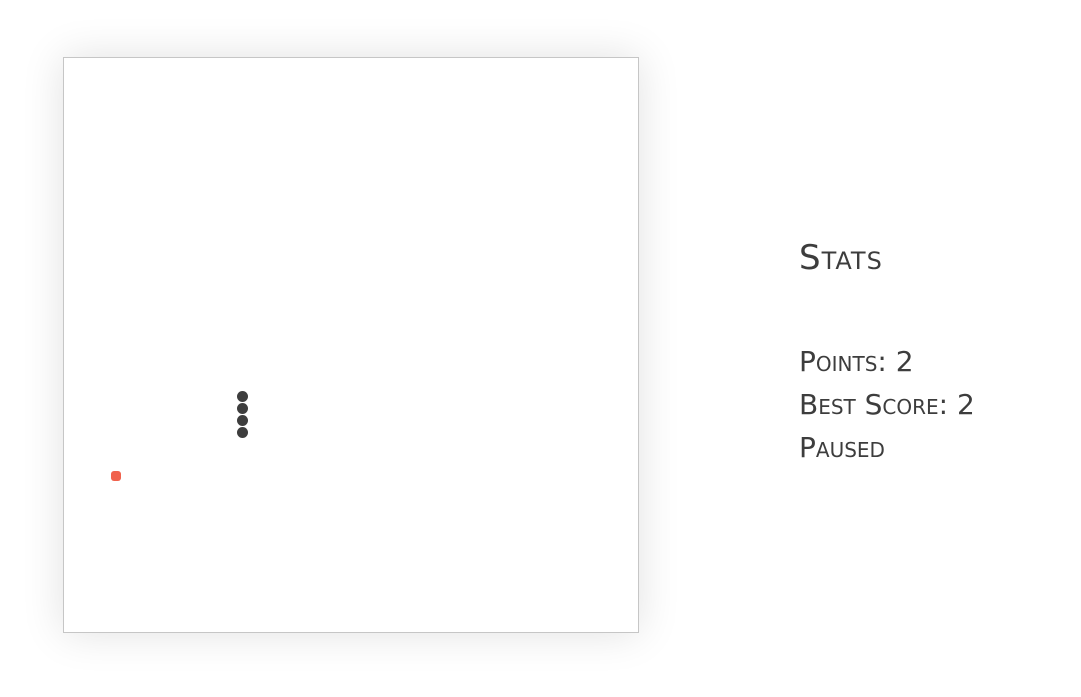  Describe the element at coordinates (841, 258) in the screenshot. I see `stats-title: Stats` at that location.